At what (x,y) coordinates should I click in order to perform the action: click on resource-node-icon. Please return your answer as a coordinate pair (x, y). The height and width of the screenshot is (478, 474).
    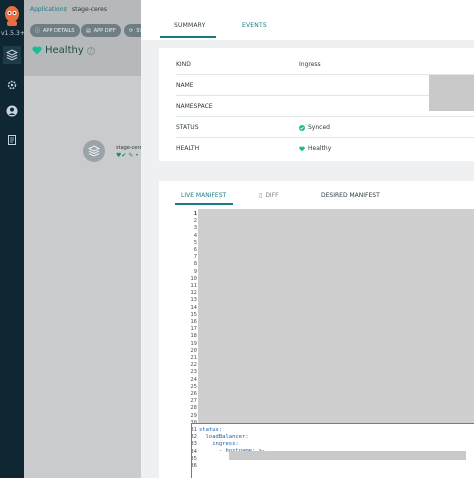
    Looking at the image, I should click on (94, 151).